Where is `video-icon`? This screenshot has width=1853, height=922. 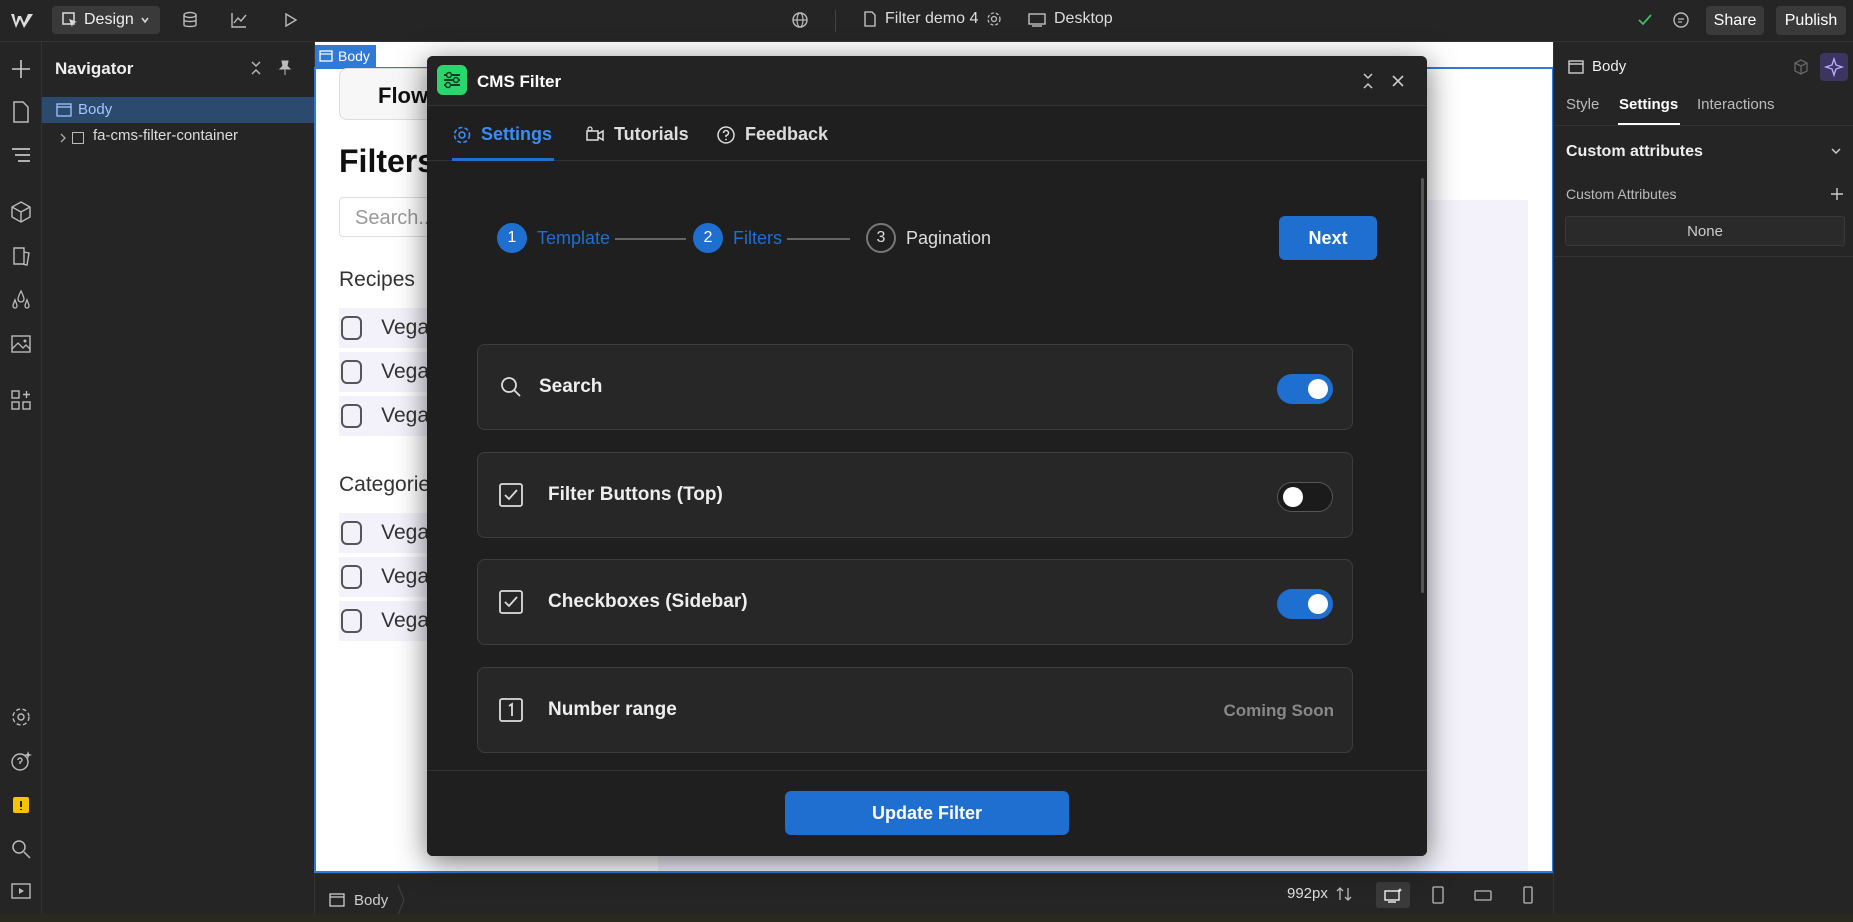
video-icon is located at coordinates (595, 133).